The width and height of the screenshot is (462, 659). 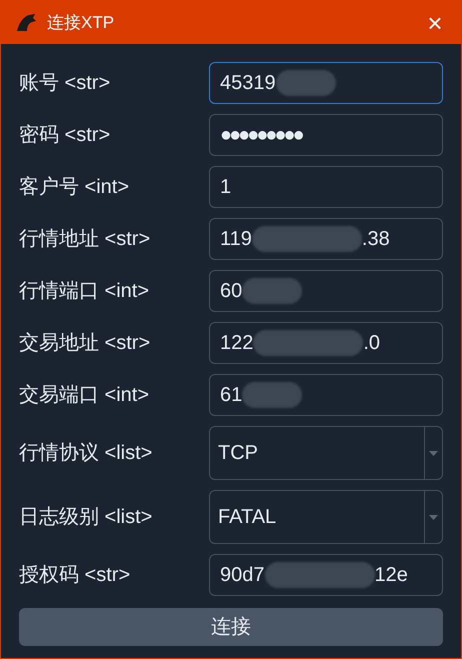 What do you see at coordinates (326, 291) in the screenshot?
I see `input-field: 60` at bounding box center [326, 291].